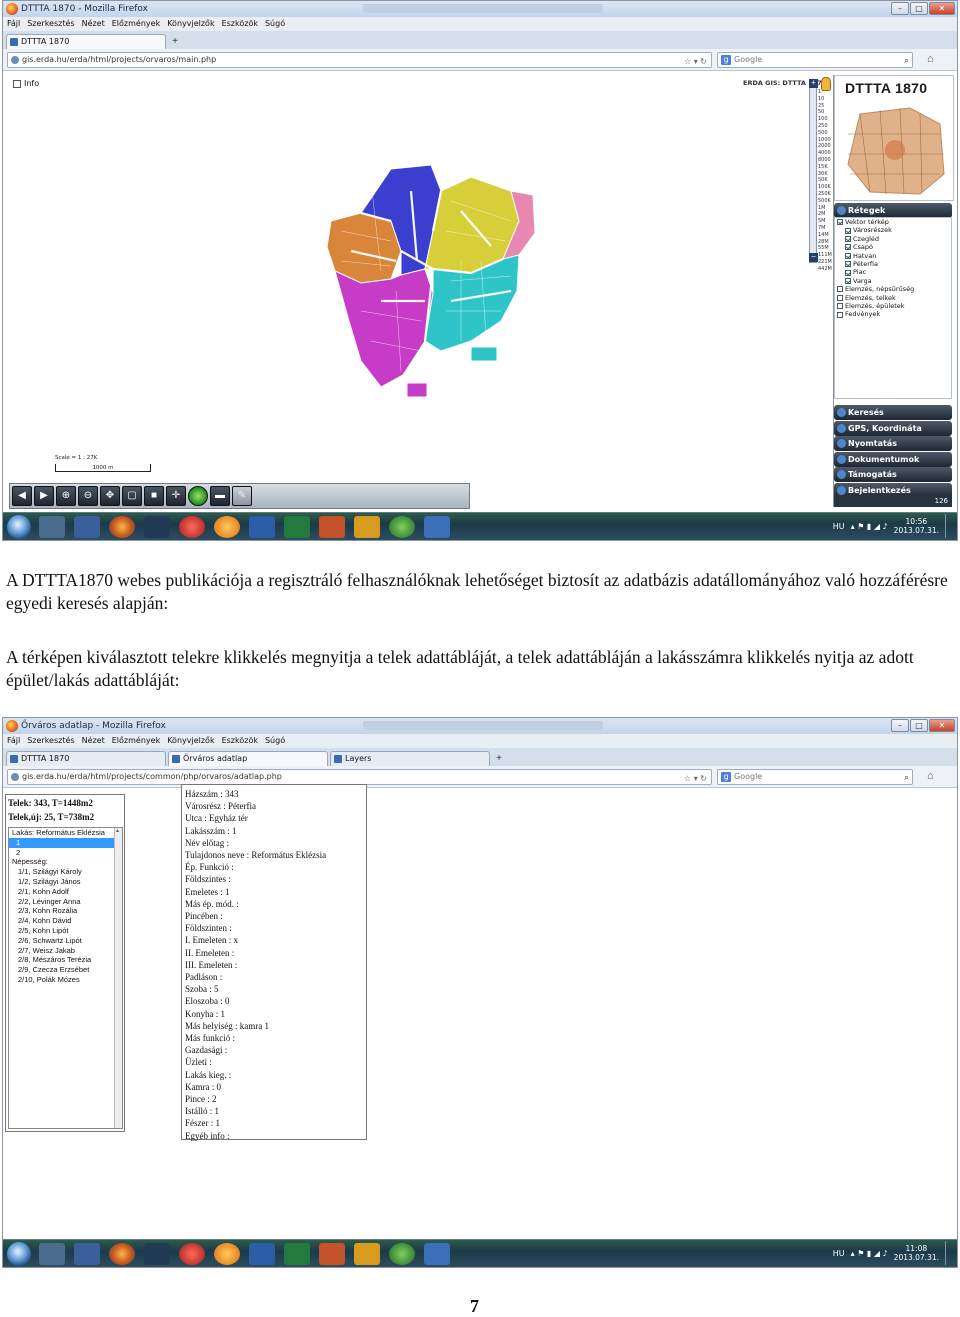 The image size is (960, 1317). Describe the element at coordinates (66, 496) in the screenshot. I see `zoom-in-tool-icon: ⊕` at that location.